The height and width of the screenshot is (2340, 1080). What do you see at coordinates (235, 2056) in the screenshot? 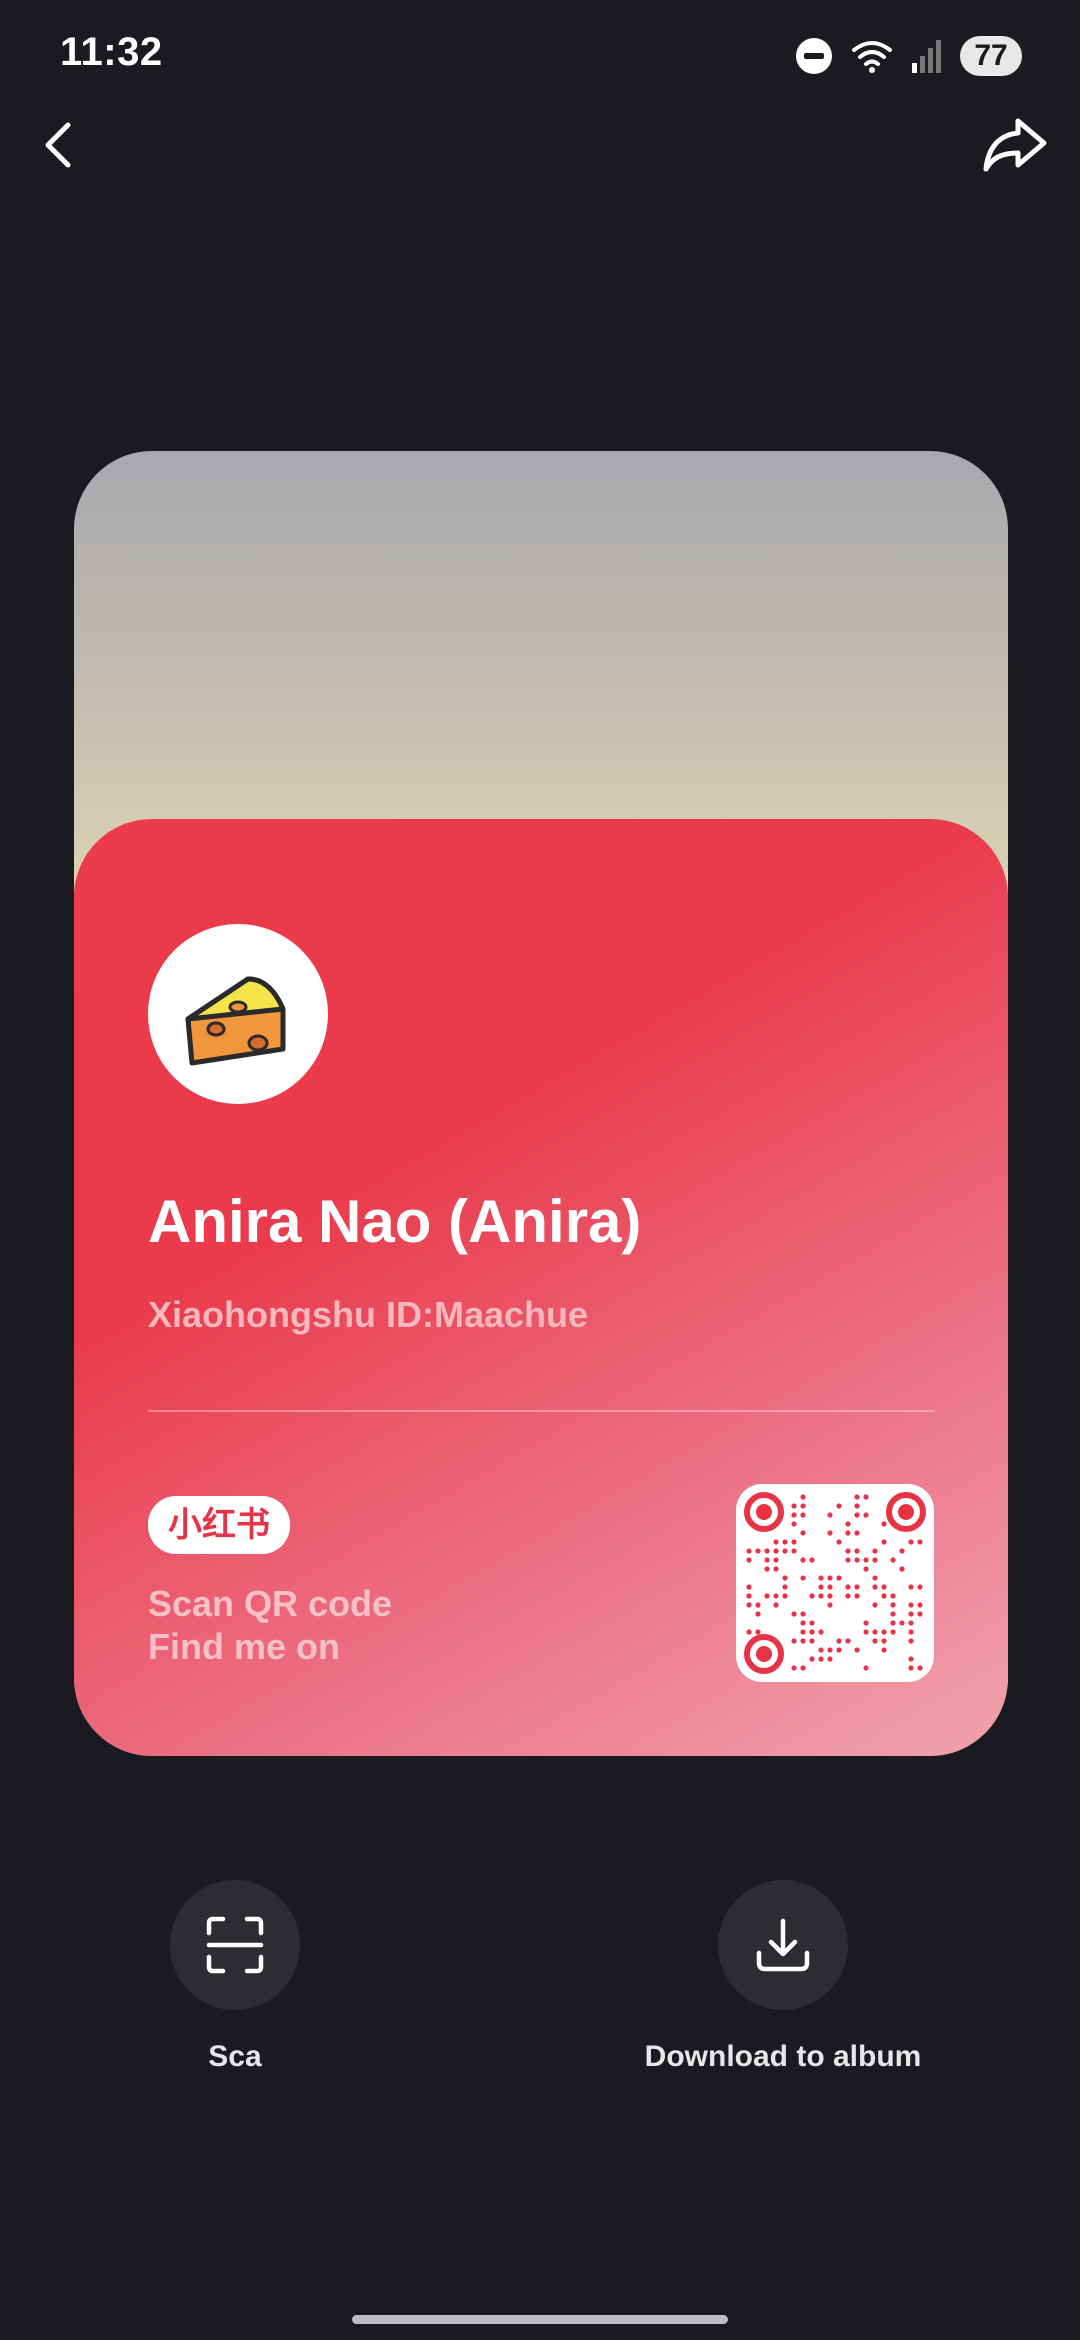
I see `scan-label: Sca` at bounding box center [235, 2056].